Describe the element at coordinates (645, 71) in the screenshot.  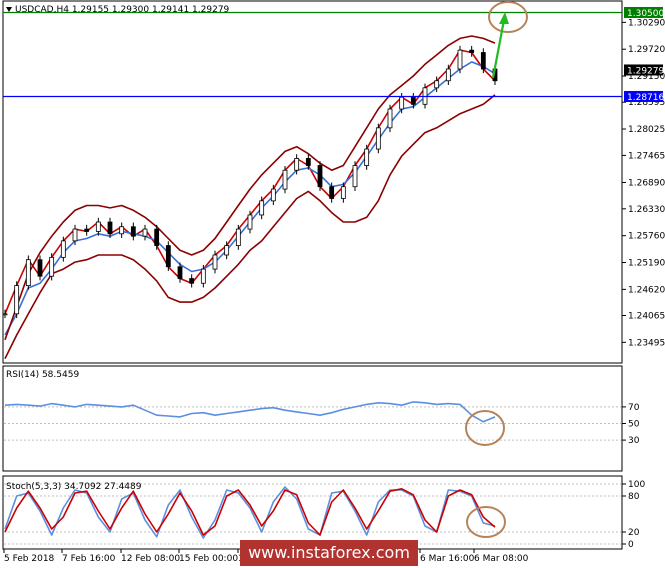
I see `current-price-label: 1.29279` at that location.